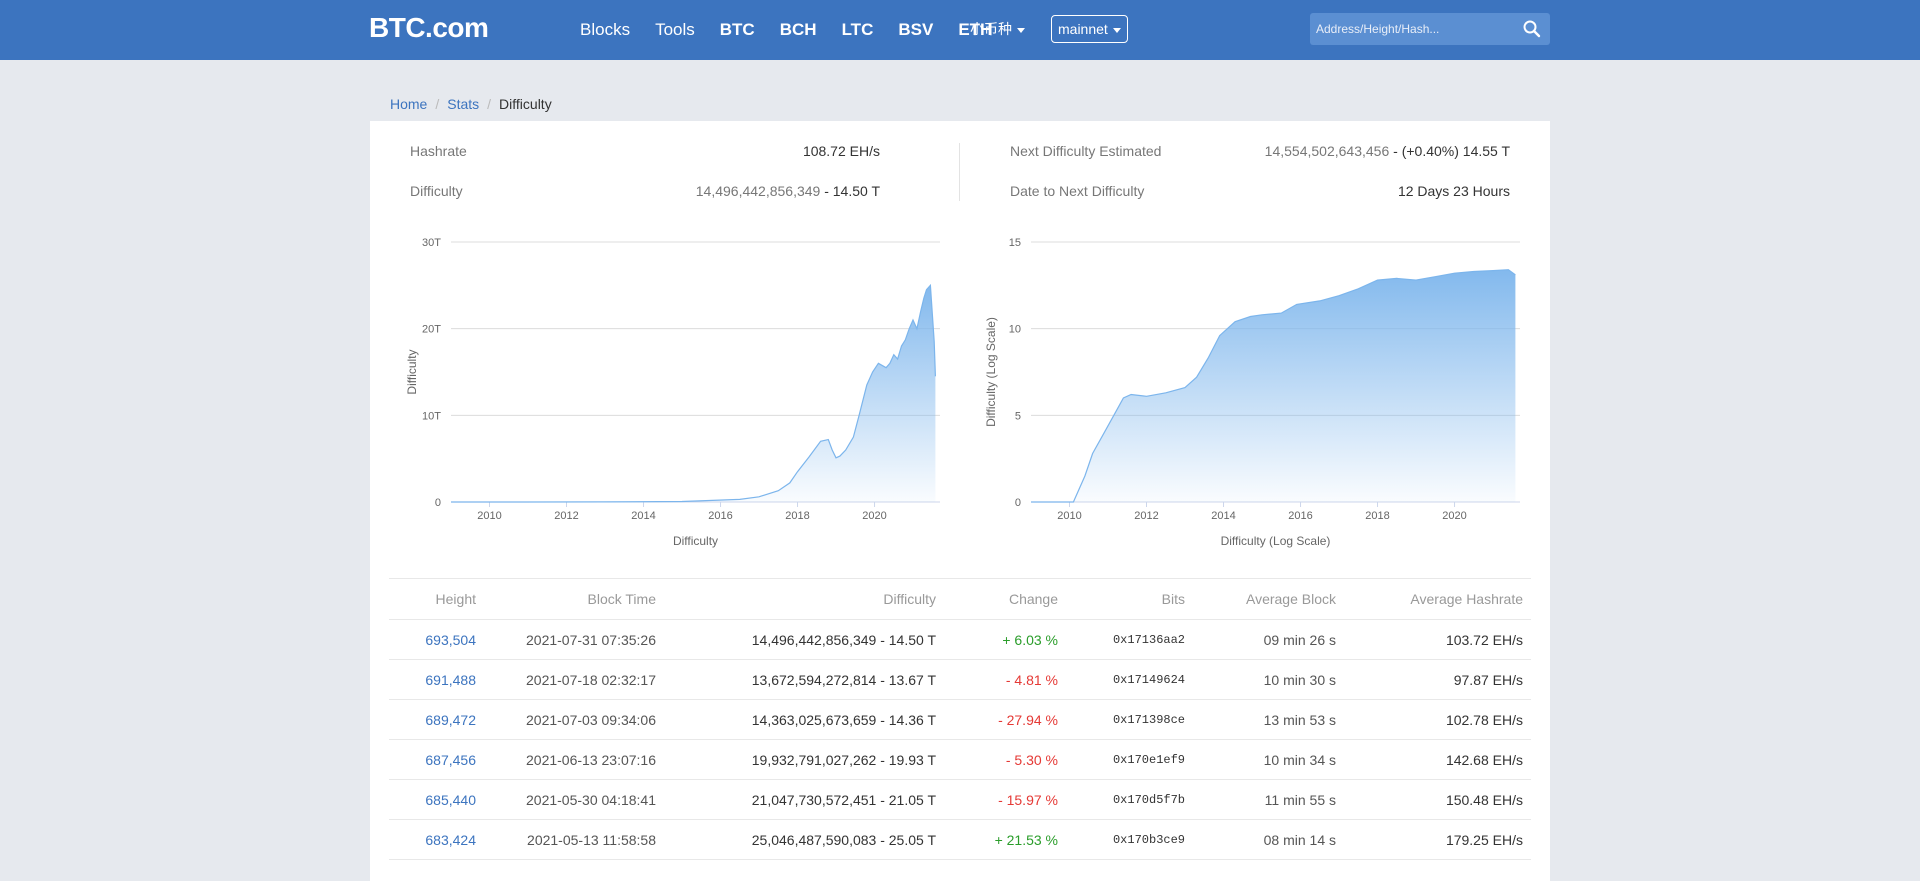 Image resolution: width=1920 pixels, height=881 pixels. What do you see at coordinates (1437, 799) in the screenshot?
I see `cell-average-hashrate: 150.48 EH/s` at bounding box center [1437, 799].